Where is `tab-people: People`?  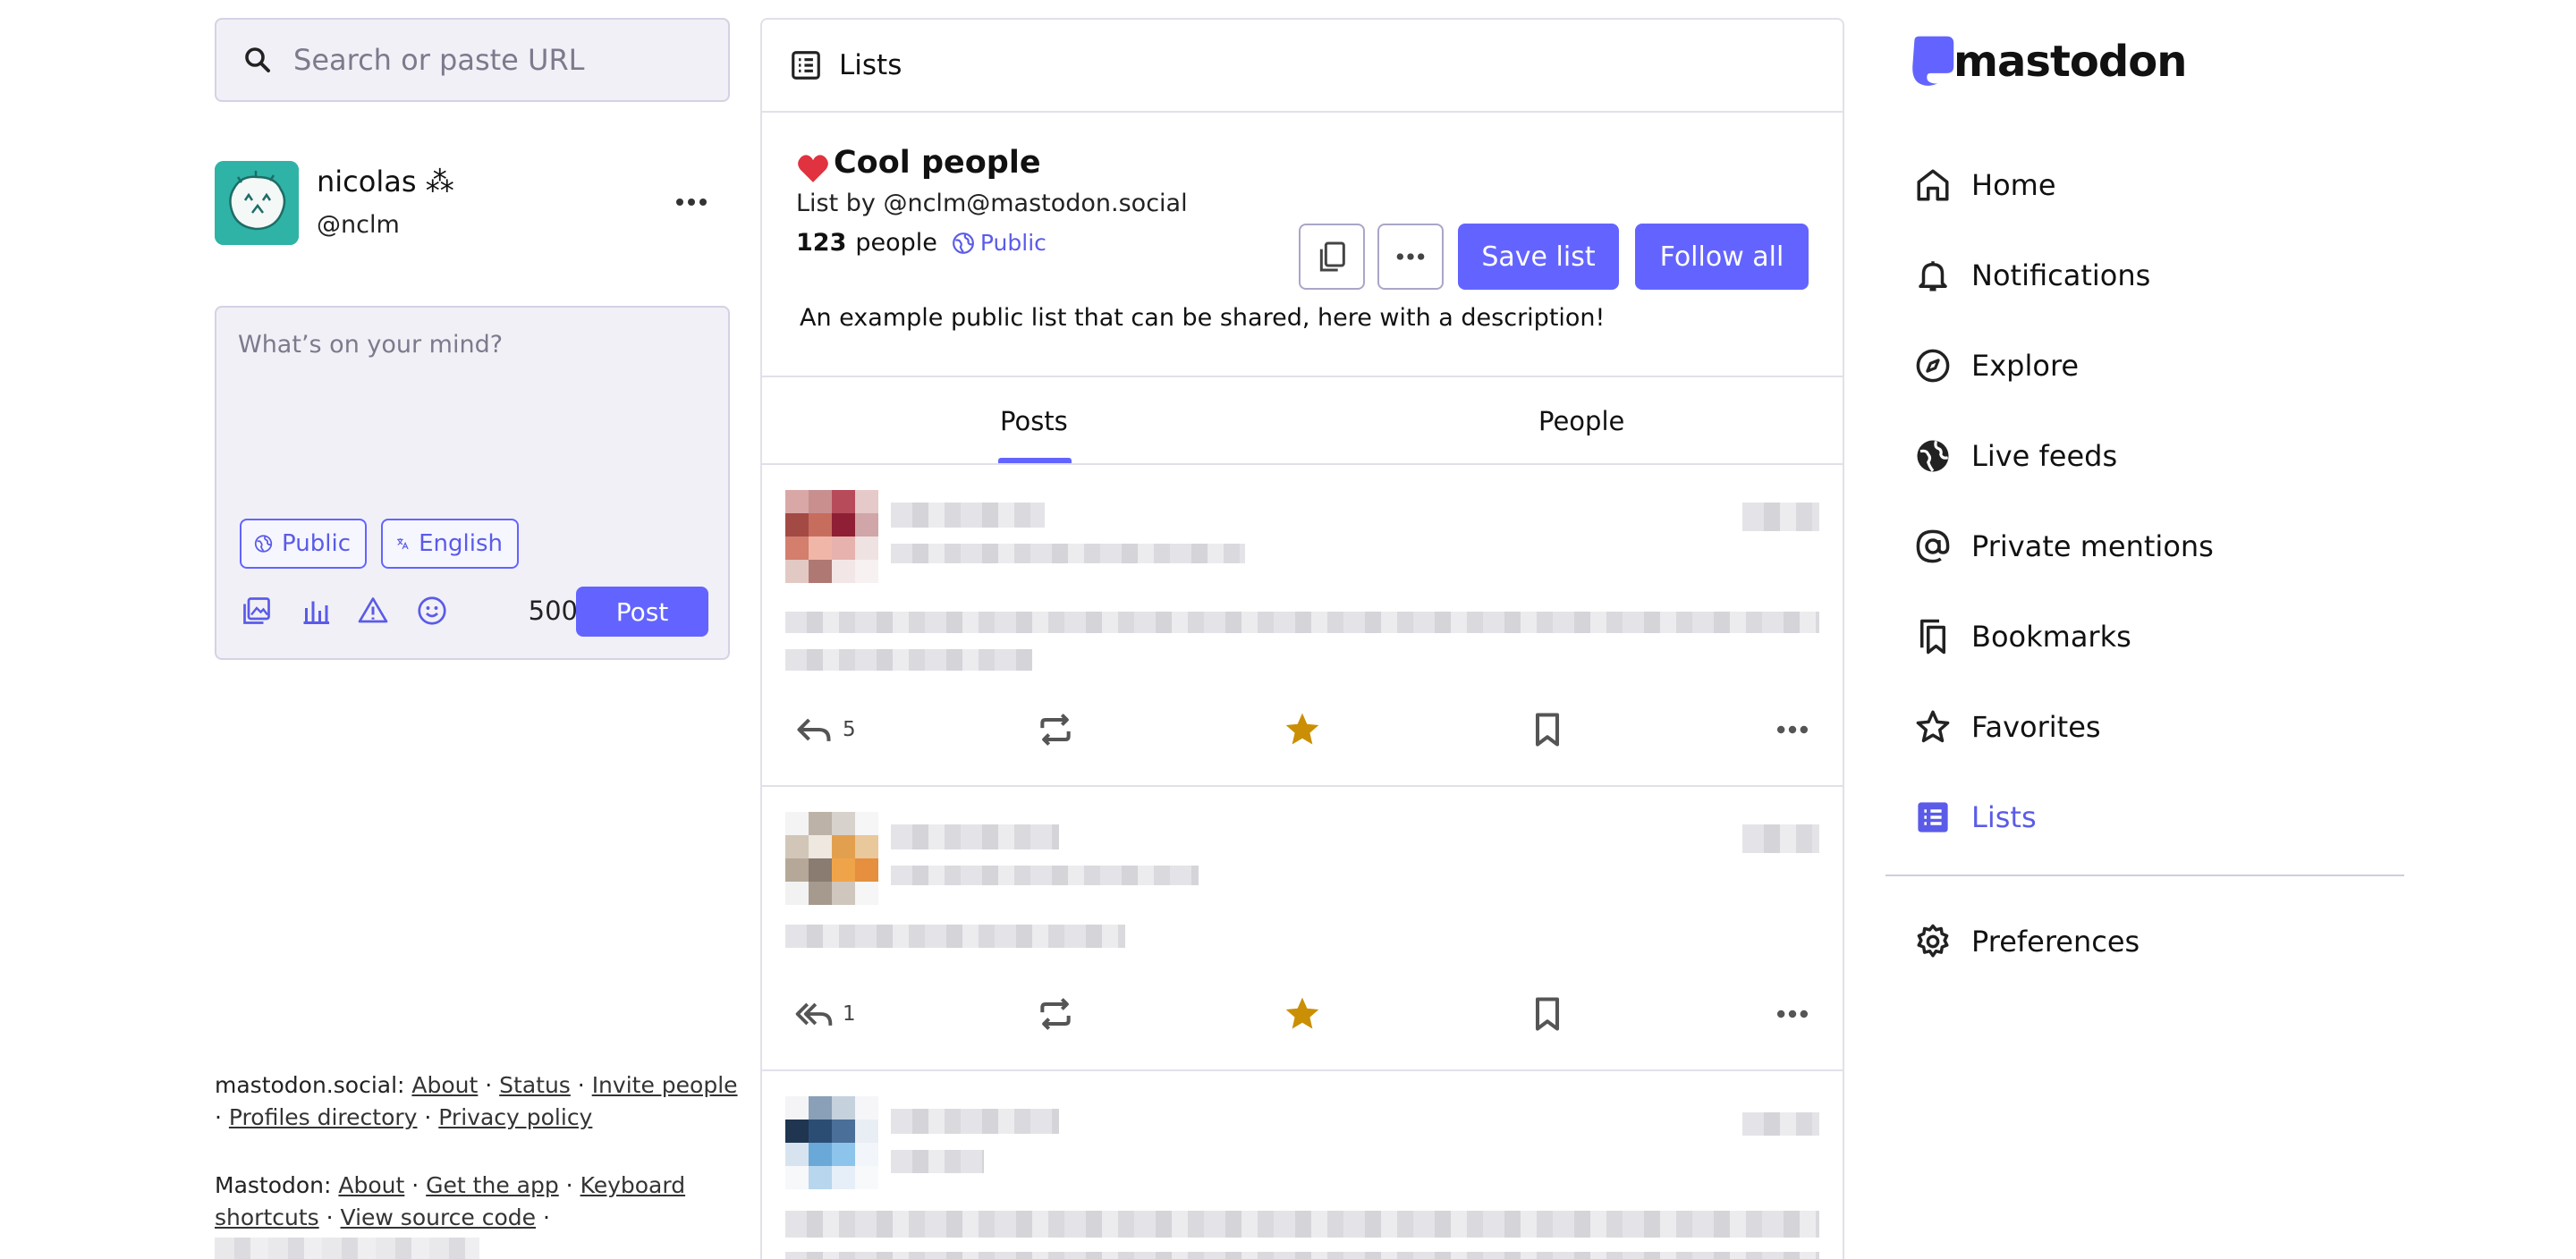
tab-people: People is located at coordinates (1581, 421).